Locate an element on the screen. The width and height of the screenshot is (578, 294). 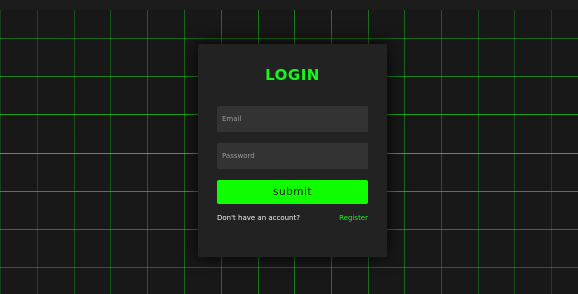
top-strip is located at coordinates (289, 5).